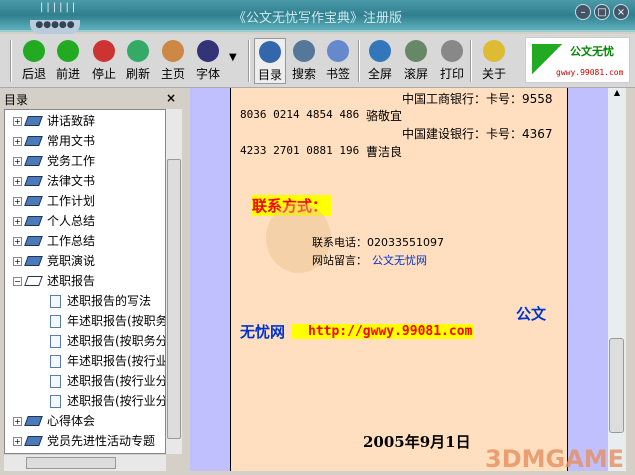 Image resolution: width=635 pixels, height=475 pixels. I want to click on font-dropdown-arrow: ▼, so click(233, 57).